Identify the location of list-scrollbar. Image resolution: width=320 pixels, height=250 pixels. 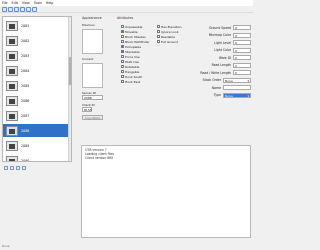
(69, 89).